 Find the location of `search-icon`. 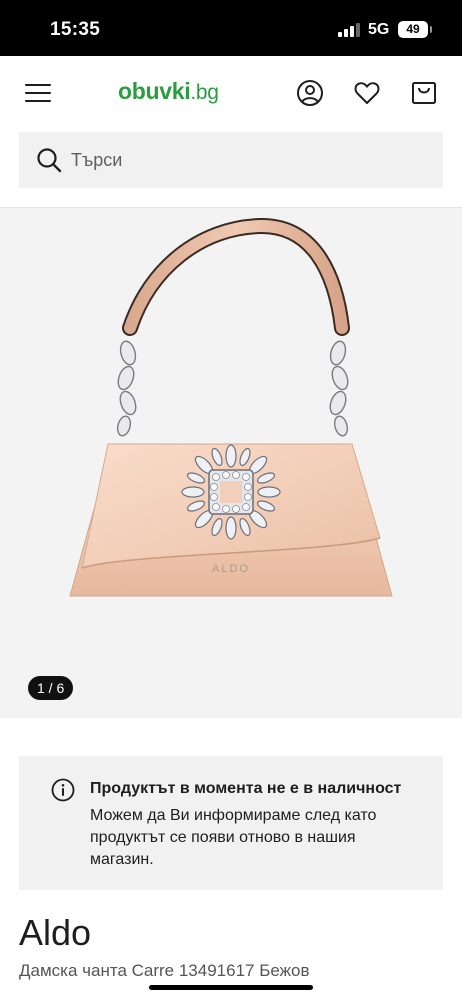

search-icon is located at coordinates (49, 160).